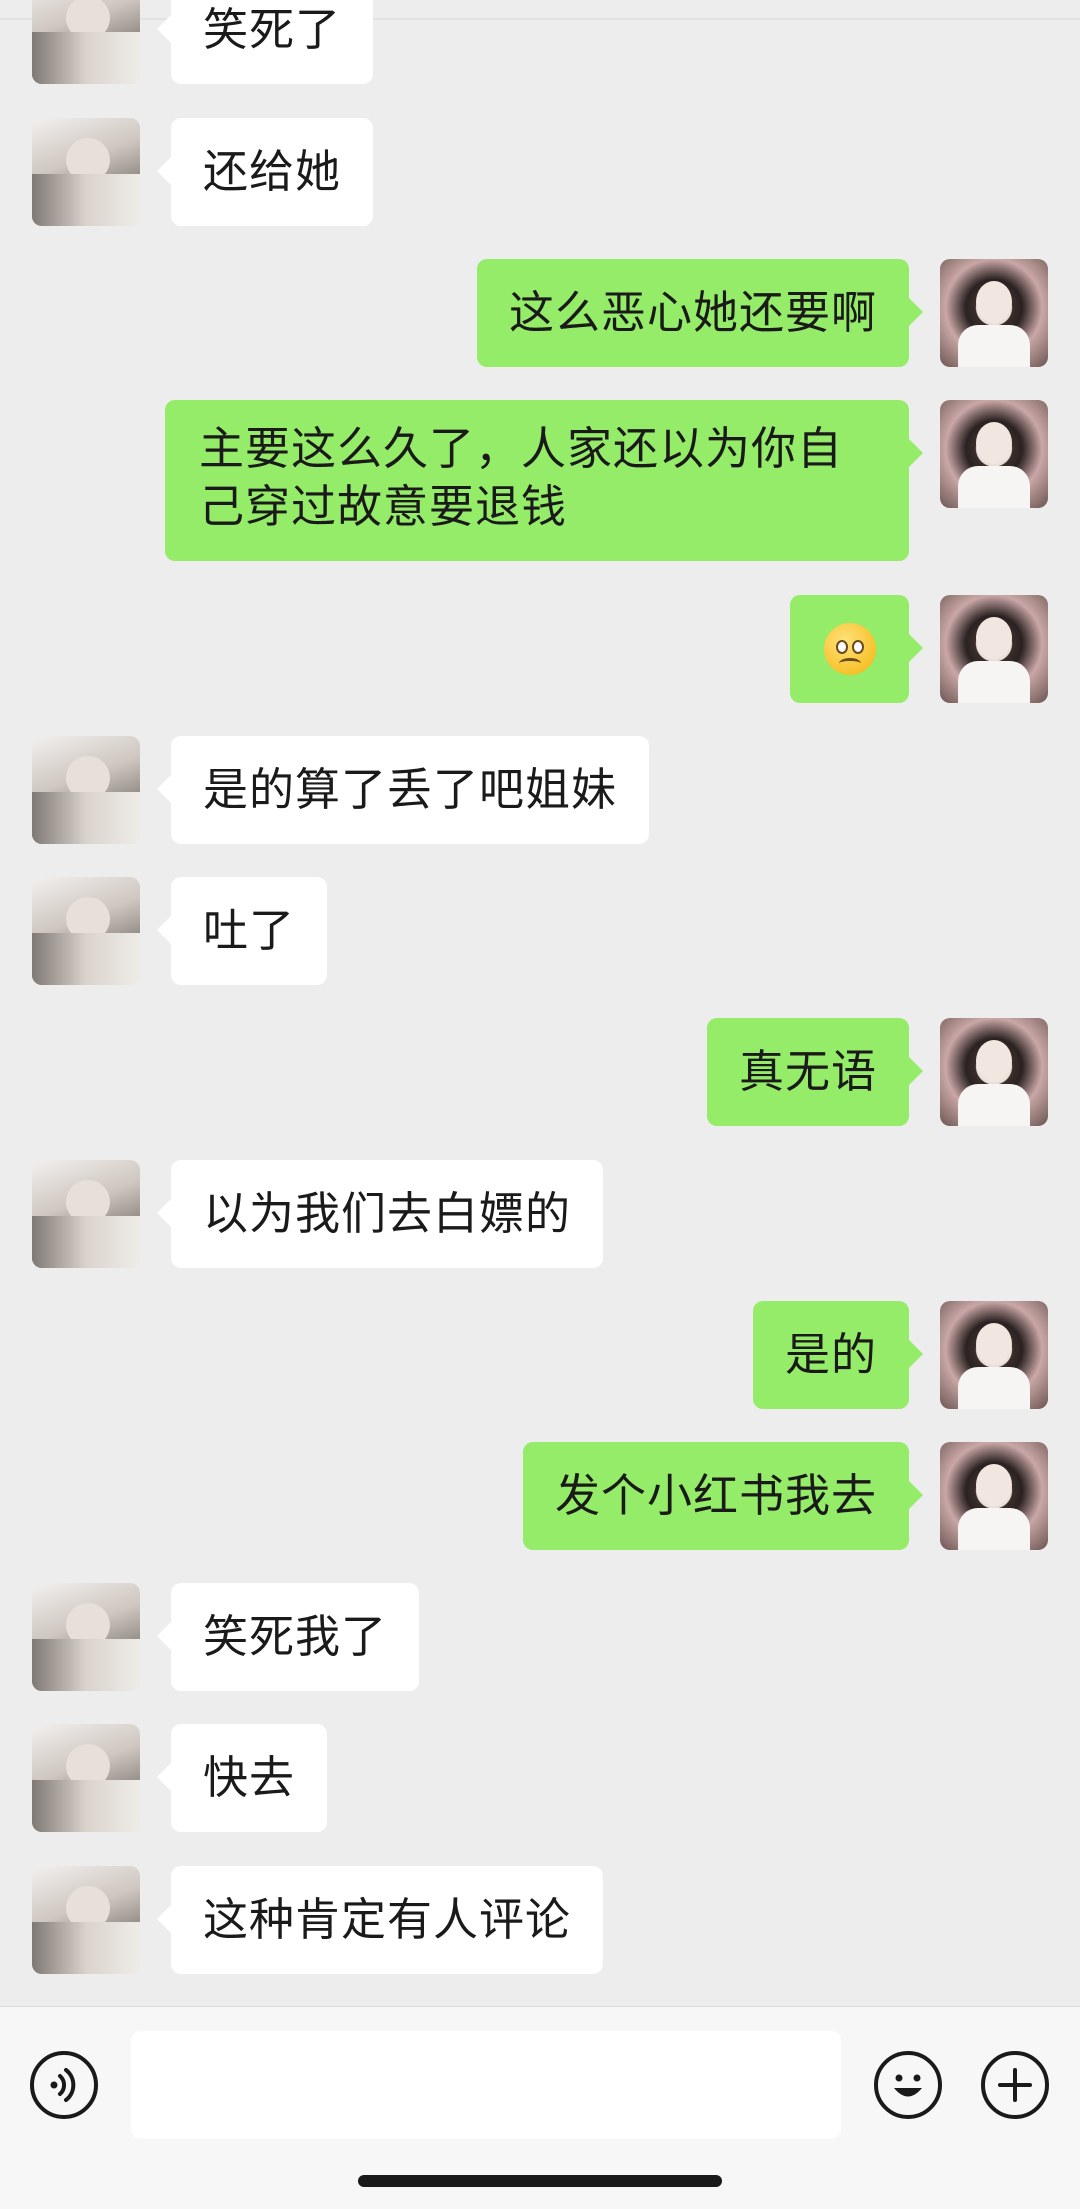 This screenshot has height=2209, width=1080. I want to click on message-bubble: 发个小红书我去, so click(723, 1496).